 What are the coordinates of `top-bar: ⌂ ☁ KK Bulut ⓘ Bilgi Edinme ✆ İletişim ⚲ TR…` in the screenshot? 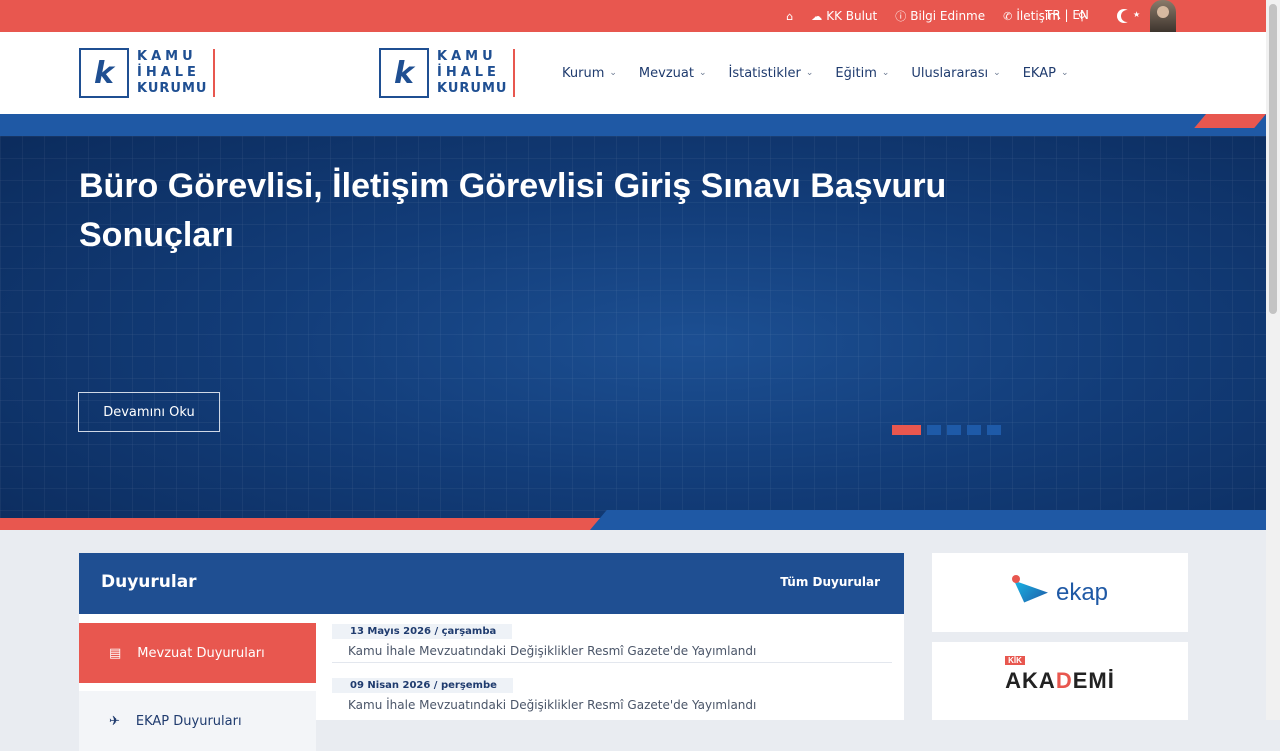 It's located at (633, 16).